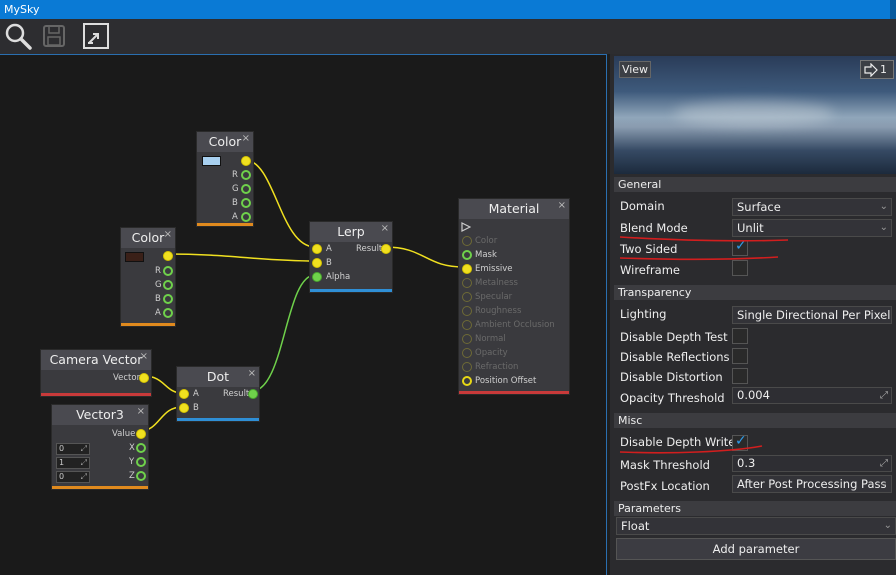  I want to click on node-header: Camera Vector ×, so click(96, 360).